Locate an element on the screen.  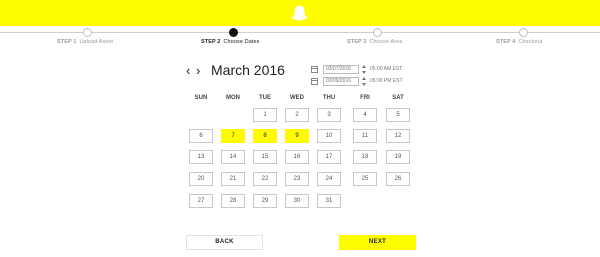
day-cell-11: 11 is located at coordinates (365, 136).